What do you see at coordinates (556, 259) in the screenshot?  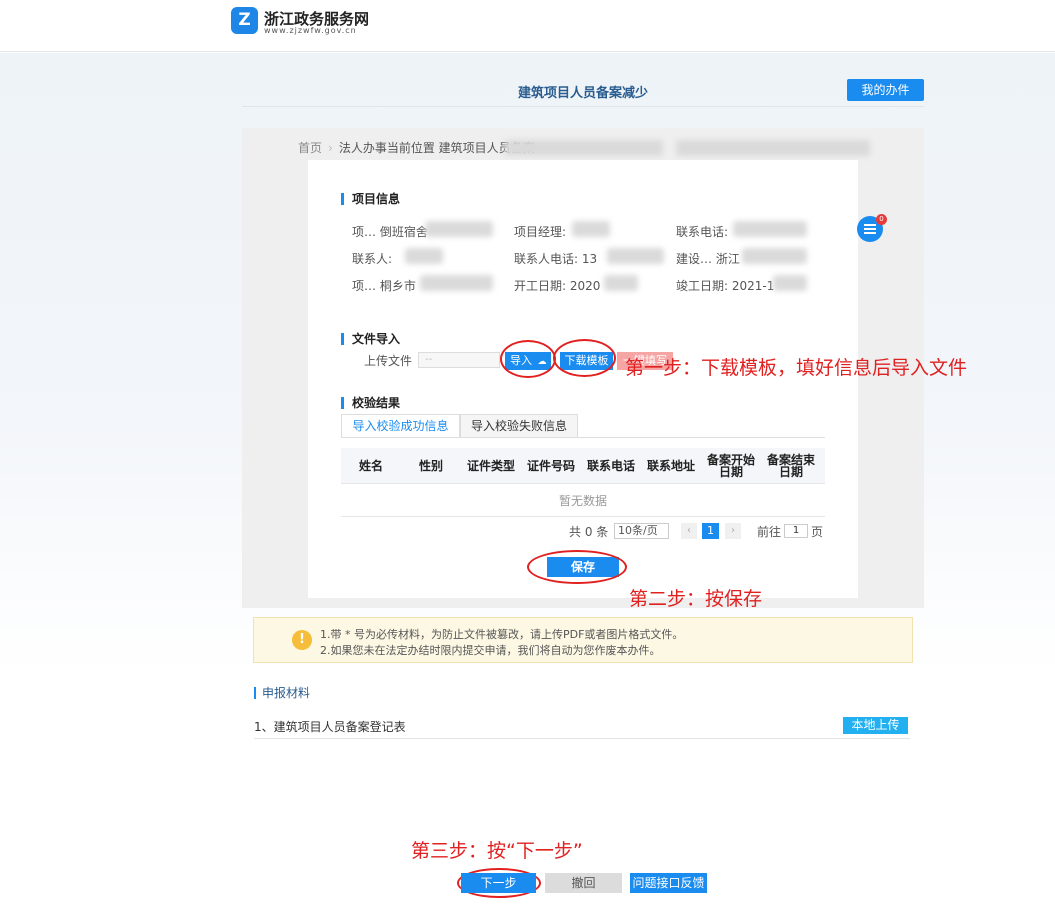 I see `field-contact-person-phone: 联系人电话: 13` at bounding box center [556, 259].